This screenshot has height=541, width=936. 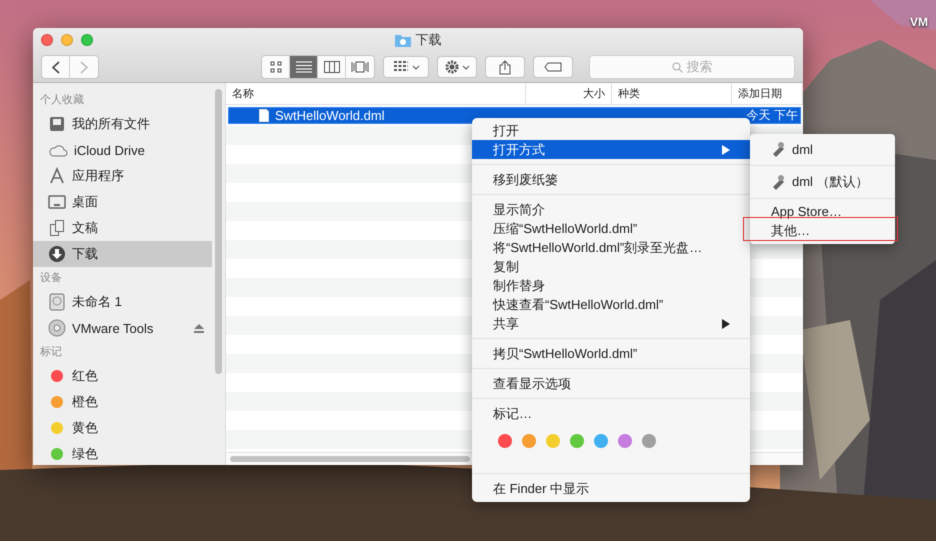 What do you see at coordinates (113, 328) in the screenshot?
I see `sidebar-item-label: VMware Tools` at bounding box center [113, 328].